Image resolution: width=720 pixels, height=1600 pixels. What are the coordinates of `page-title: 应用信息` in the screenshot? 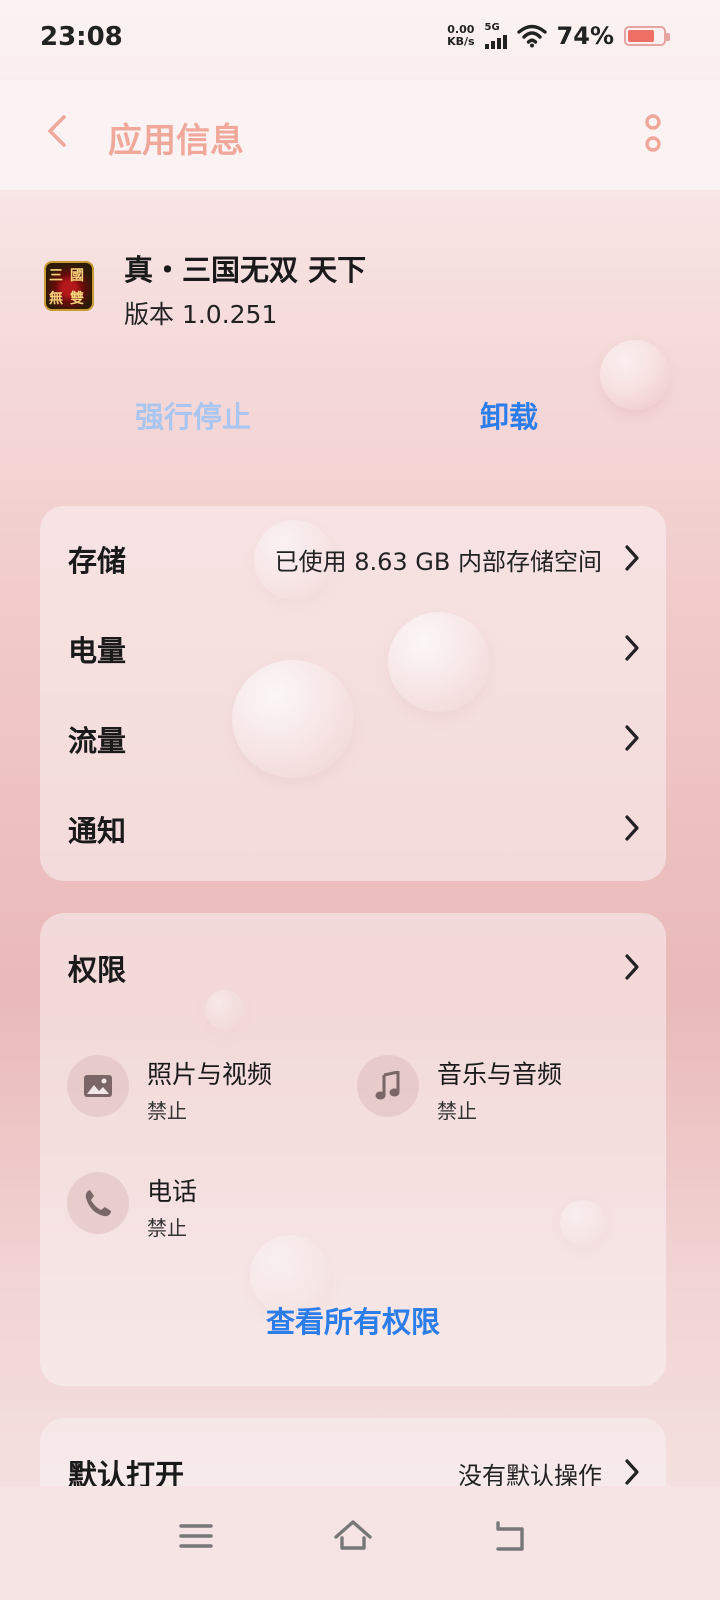 It's located at (176, 141).